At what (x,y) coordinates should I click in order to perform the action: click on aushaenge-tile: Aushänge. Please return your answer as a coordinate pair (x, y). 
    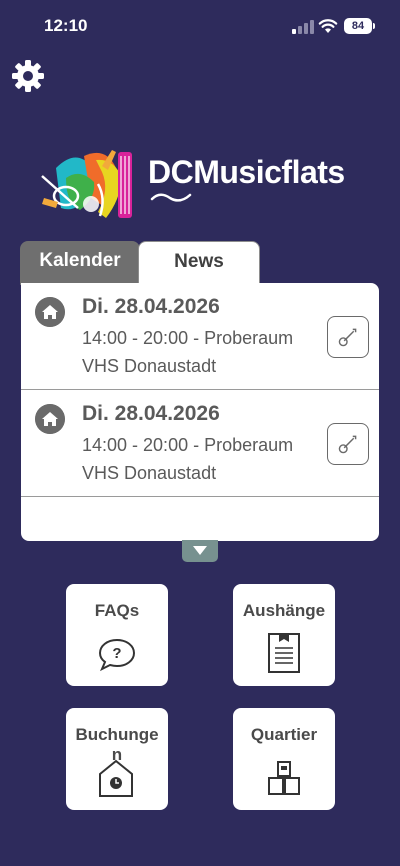
    Looking at the image, I should click on (284, 635).